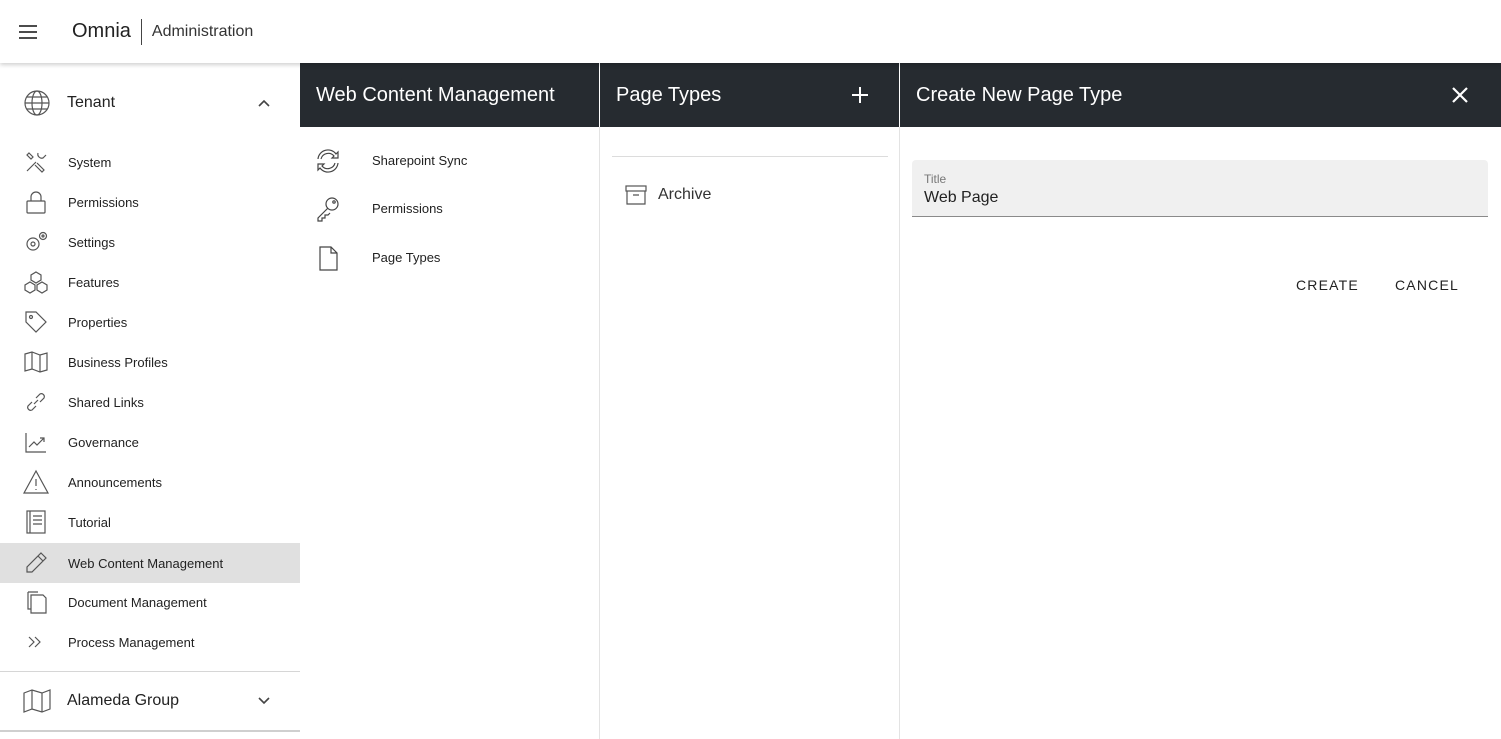  I want to click on sidebar-item-label: Properties, so click(98, 322).